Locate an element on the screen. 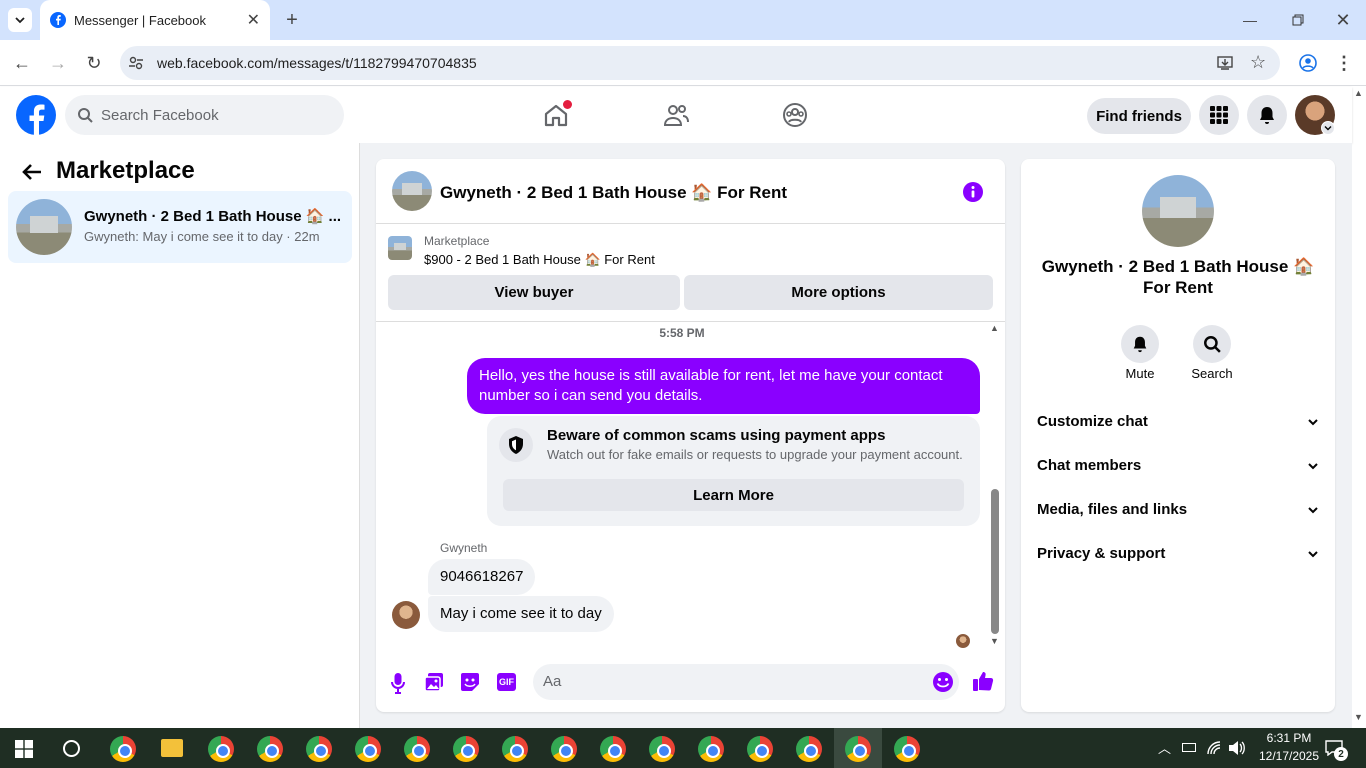 This screenshot has height=768, width=1366. restore-button is located at coordinates (1298, 20).